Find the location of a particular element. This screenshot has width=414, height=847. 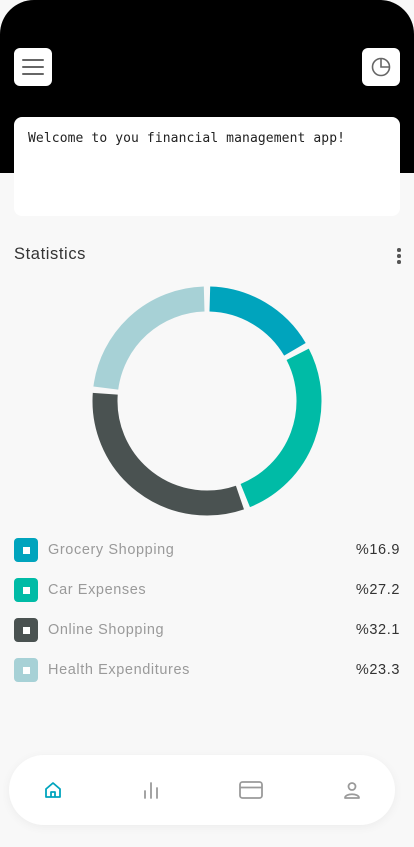

nav-profile is located at coordinates (352, 790).